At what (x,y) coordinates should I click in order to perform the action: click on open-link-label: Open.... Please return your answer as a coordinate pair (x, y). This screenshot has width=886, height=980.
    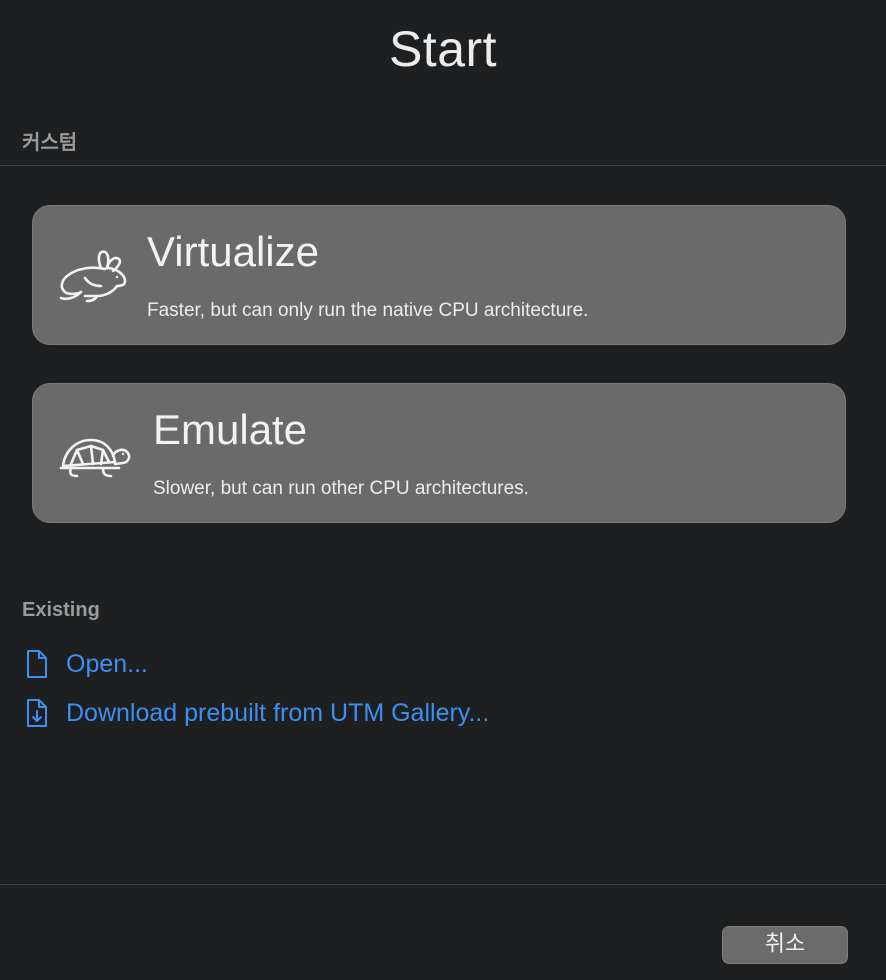
    Looking at the image, I should click on (107, 663).